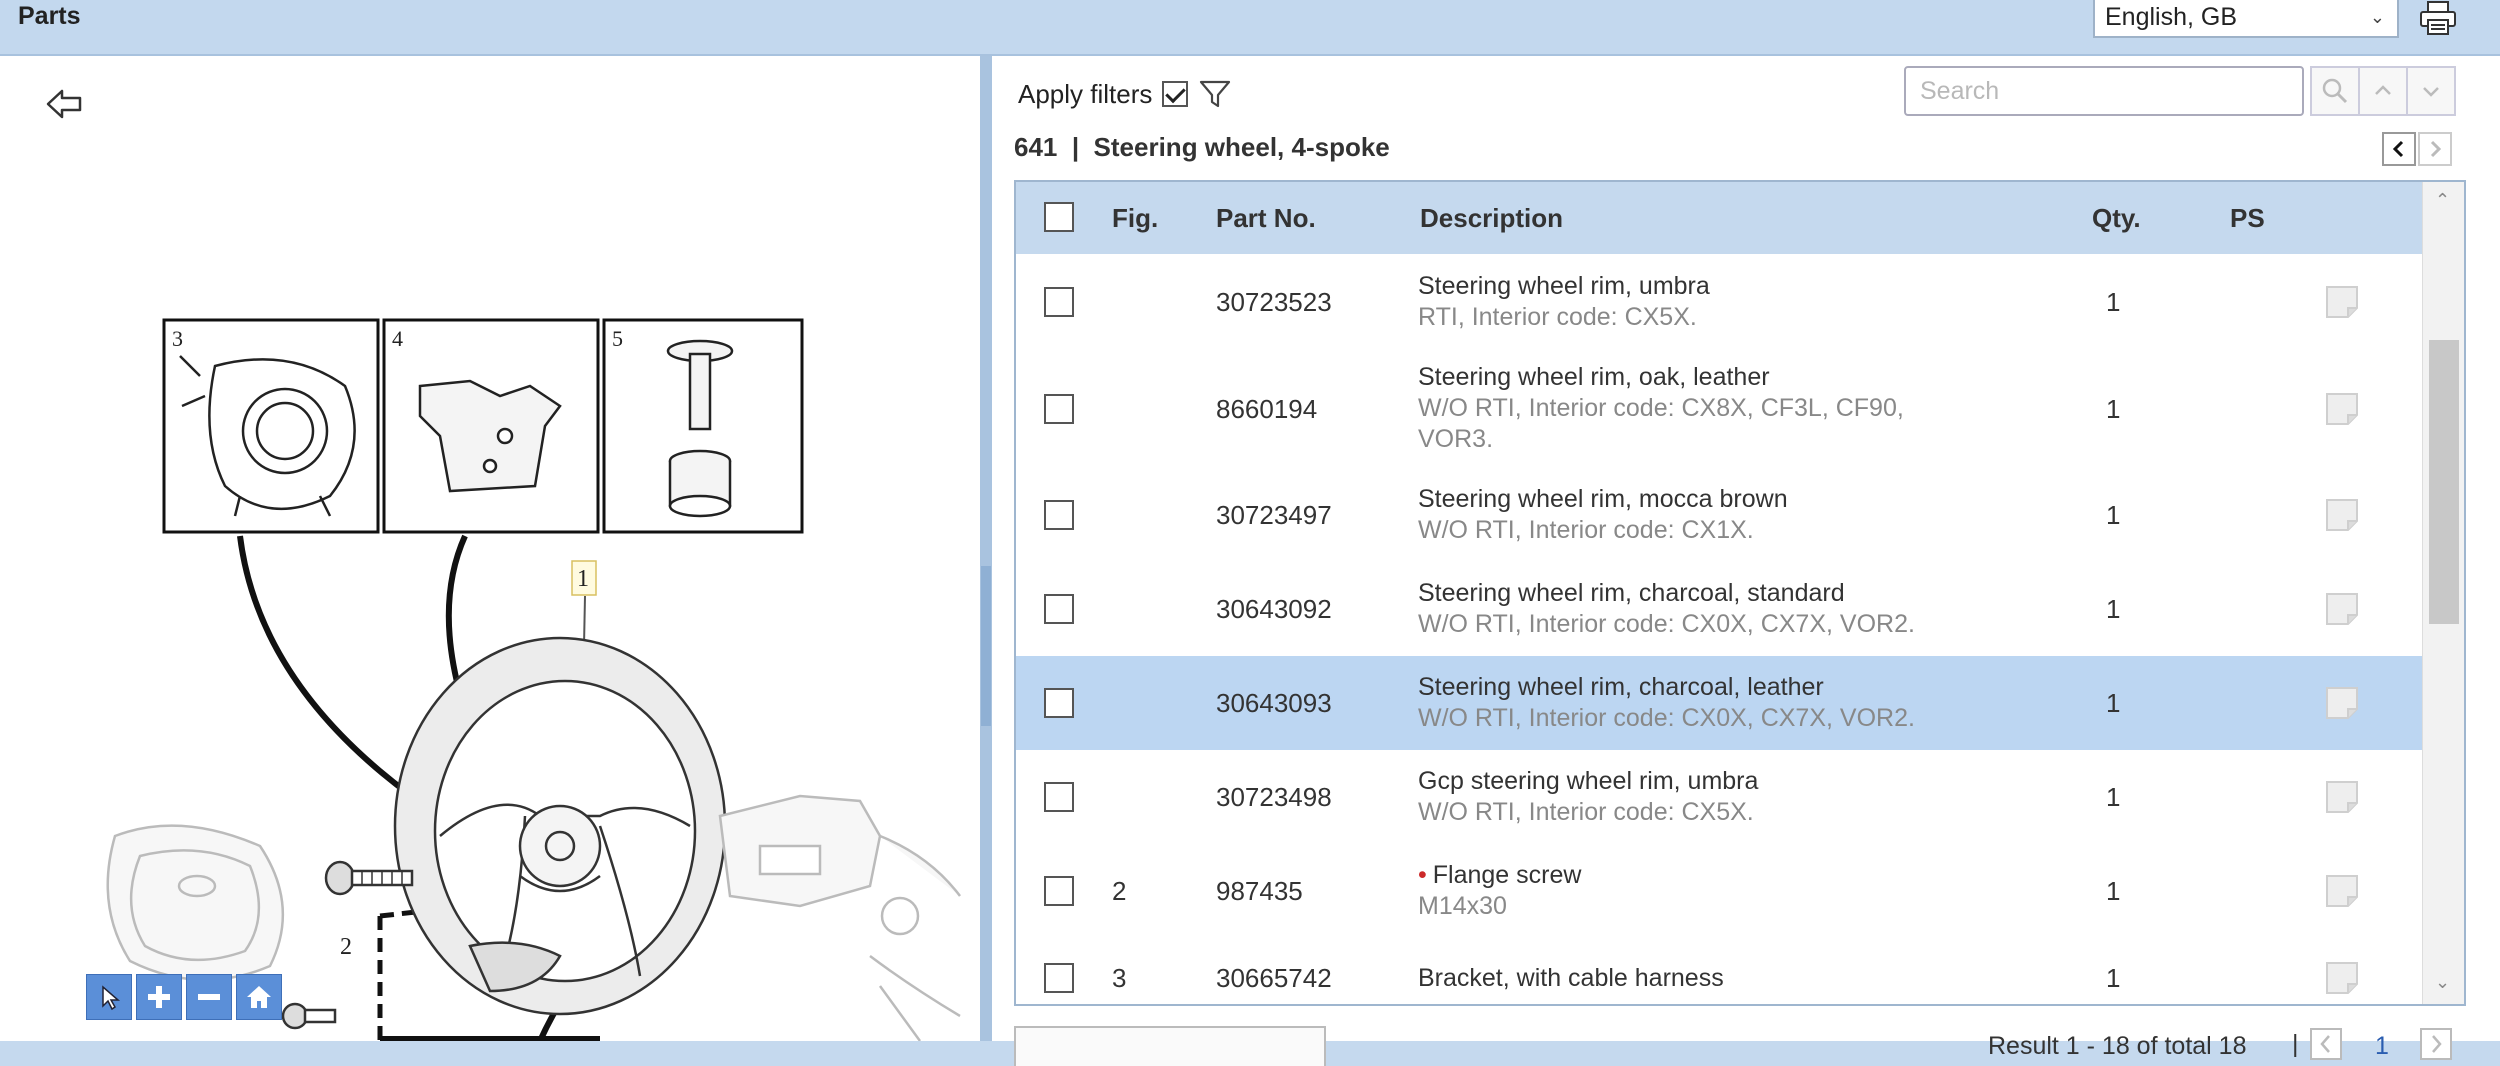 The height and width of the screenshot is (1066, 2500). Describe the element at coordinates (209, 997) in the screenshot. I see `zoom-out-button` at that location.